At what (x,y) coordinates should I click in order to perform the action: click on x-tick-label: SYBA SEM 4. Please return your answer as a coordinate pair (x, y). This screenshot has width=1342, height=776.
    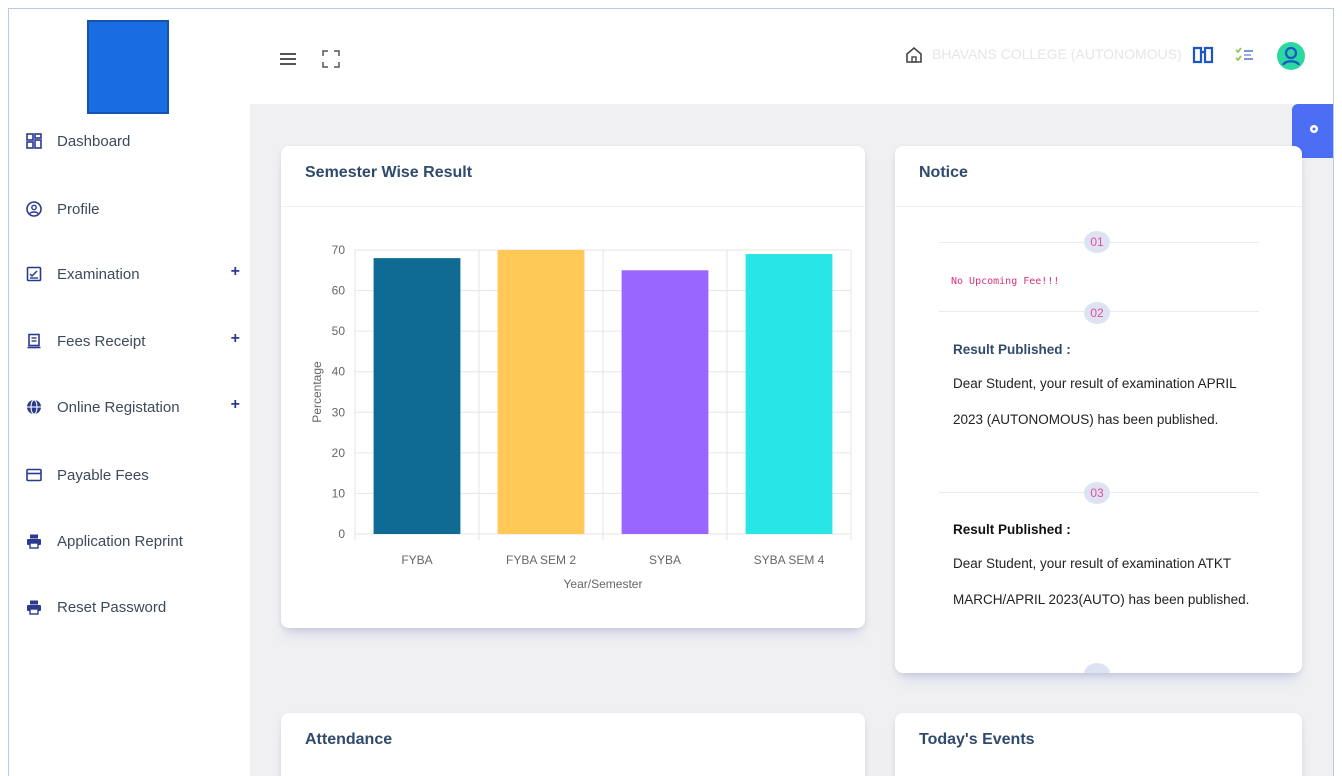
    Looking at the image, I should click on (789, 560).